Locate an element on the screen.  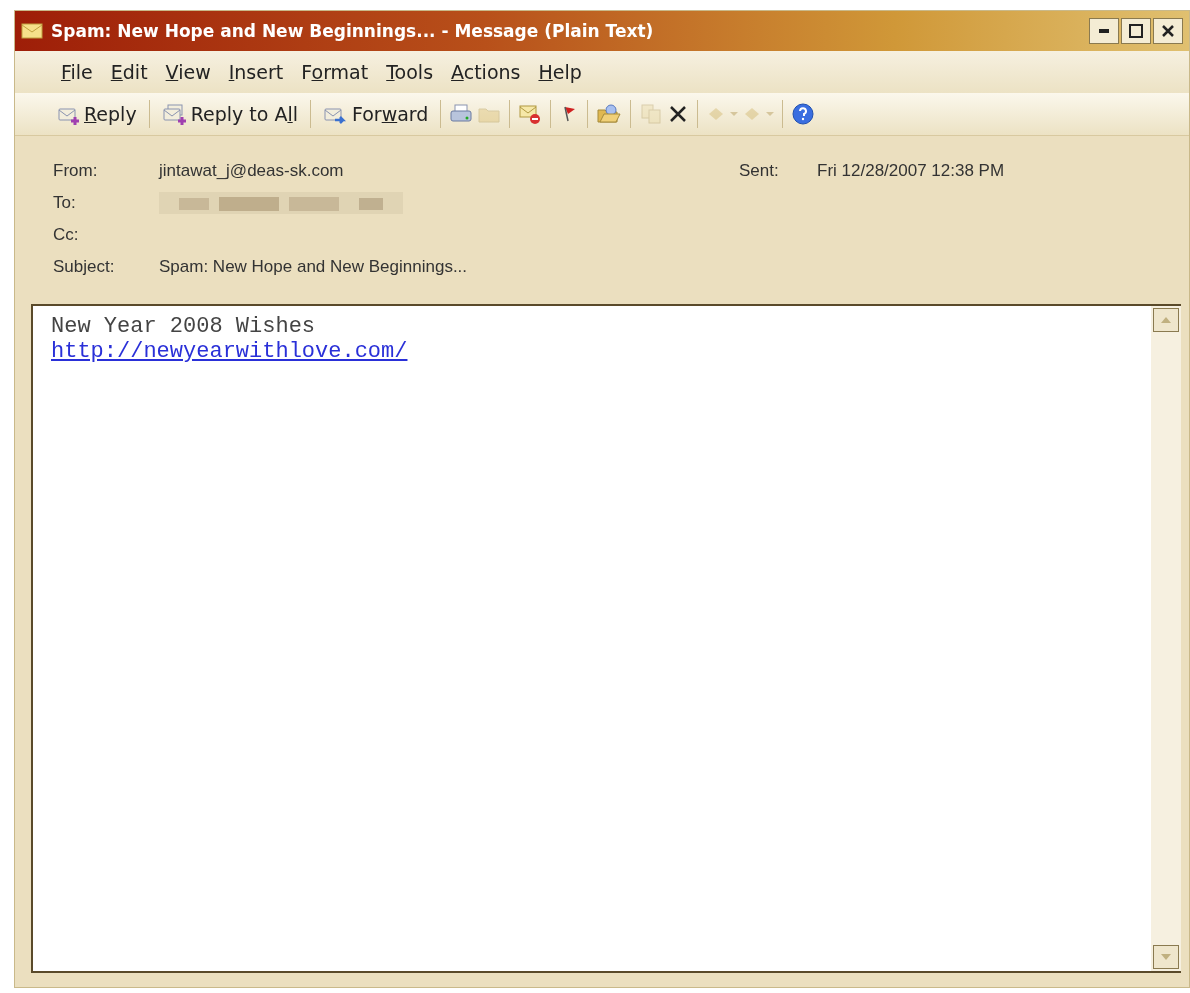
sender-address: jintawat_j@deas-sk.com is located at coordinates (252, 171).